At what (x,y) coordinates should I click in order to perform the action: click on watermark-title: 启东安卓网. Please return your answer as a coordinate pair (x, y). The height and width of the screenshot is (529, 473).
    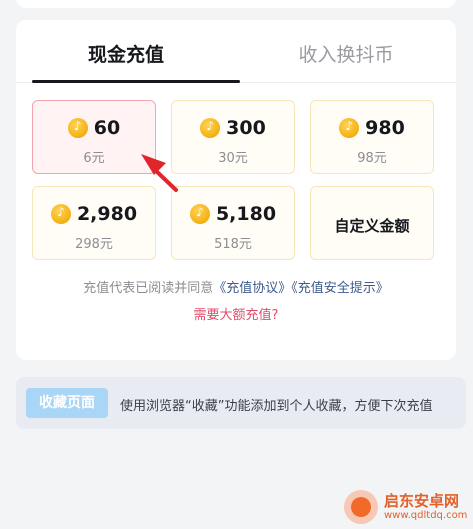
    Looking at the image, I should click on (422, 501).